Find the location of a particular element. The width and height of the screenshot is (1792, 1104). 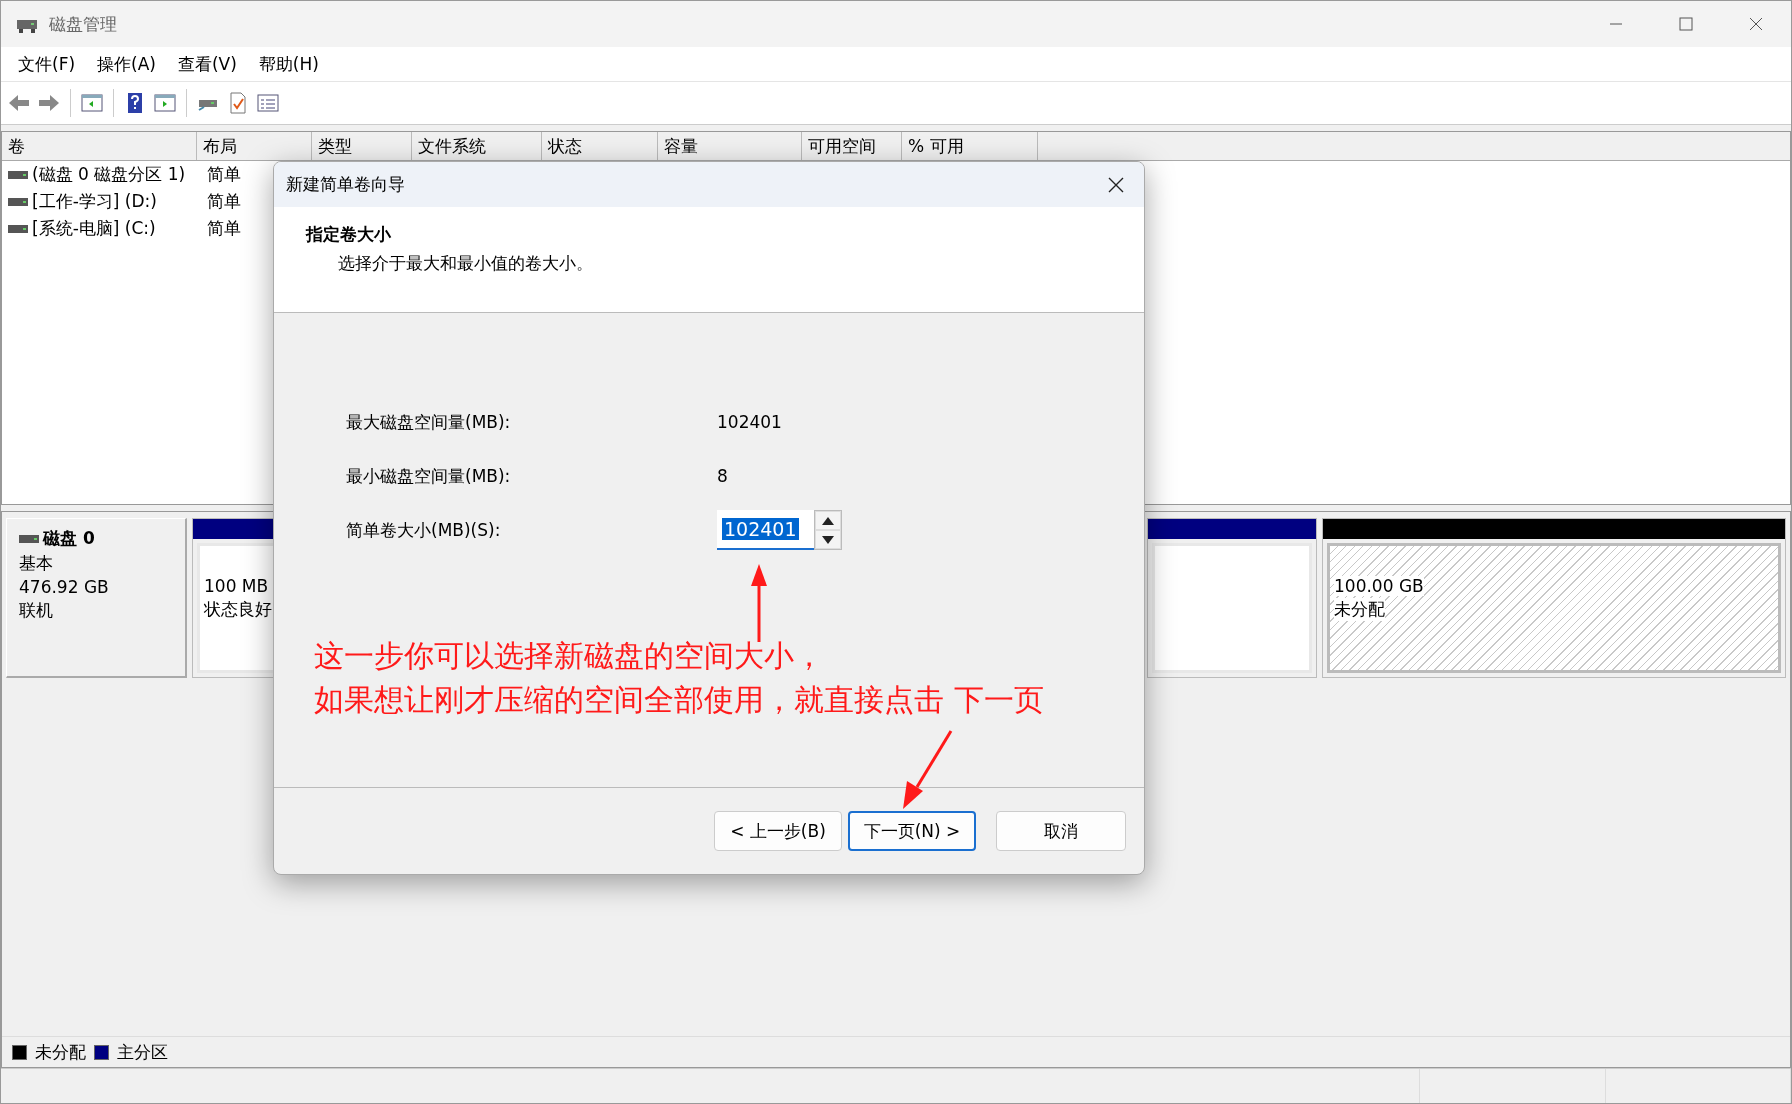

column-header: 可用空间 is located at coordinates (852, 146).